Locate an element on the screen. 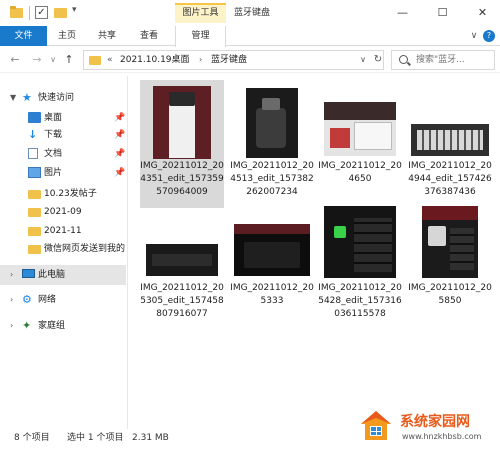 The image size is (500, 452). title-bar: ✓ ▾ 图片工具 蓝牙键盘 — ☐ ✕ is located at coordinates (250, 13).